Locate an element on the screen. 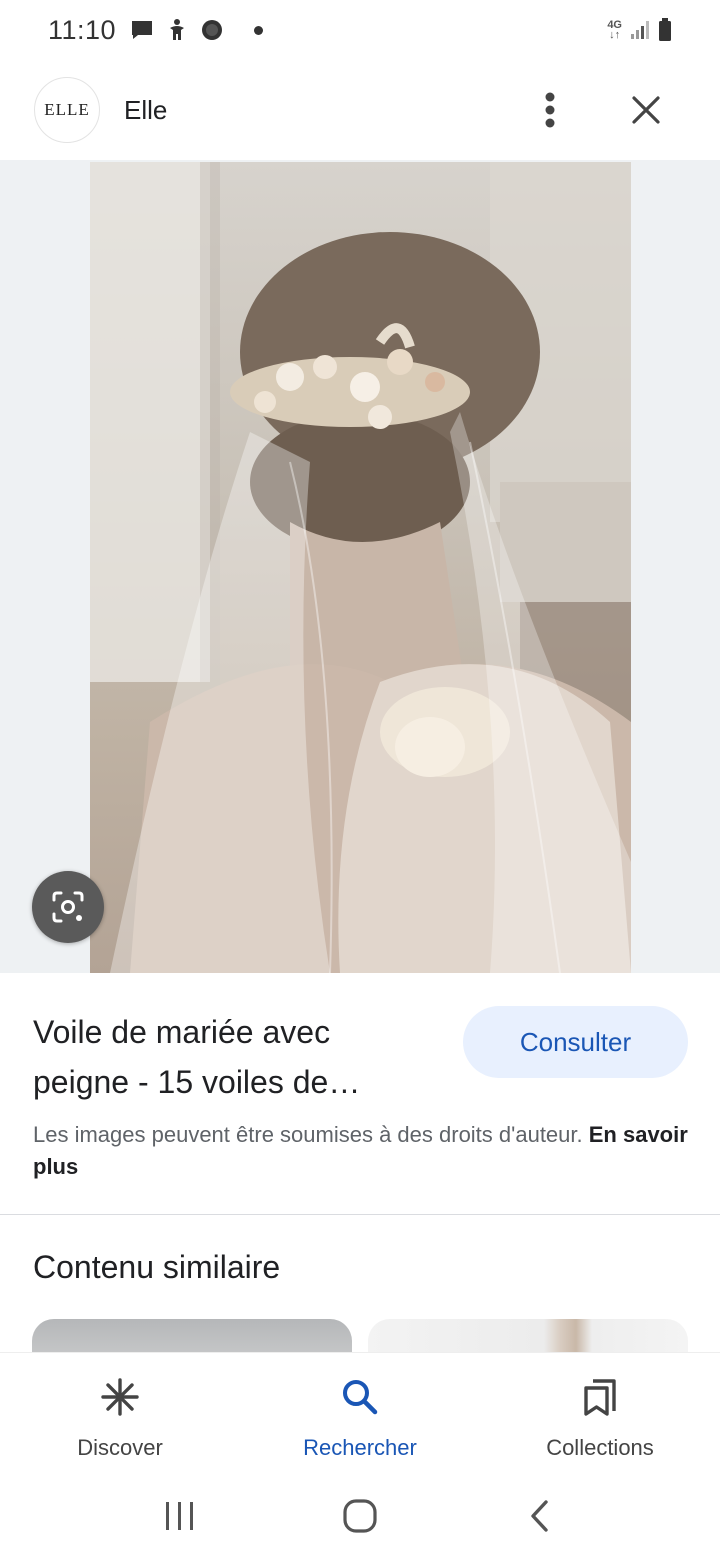 The image size is (720, 1560). status-bar: 11:10 4G ↓↑ is located at coordinates (360, 30).